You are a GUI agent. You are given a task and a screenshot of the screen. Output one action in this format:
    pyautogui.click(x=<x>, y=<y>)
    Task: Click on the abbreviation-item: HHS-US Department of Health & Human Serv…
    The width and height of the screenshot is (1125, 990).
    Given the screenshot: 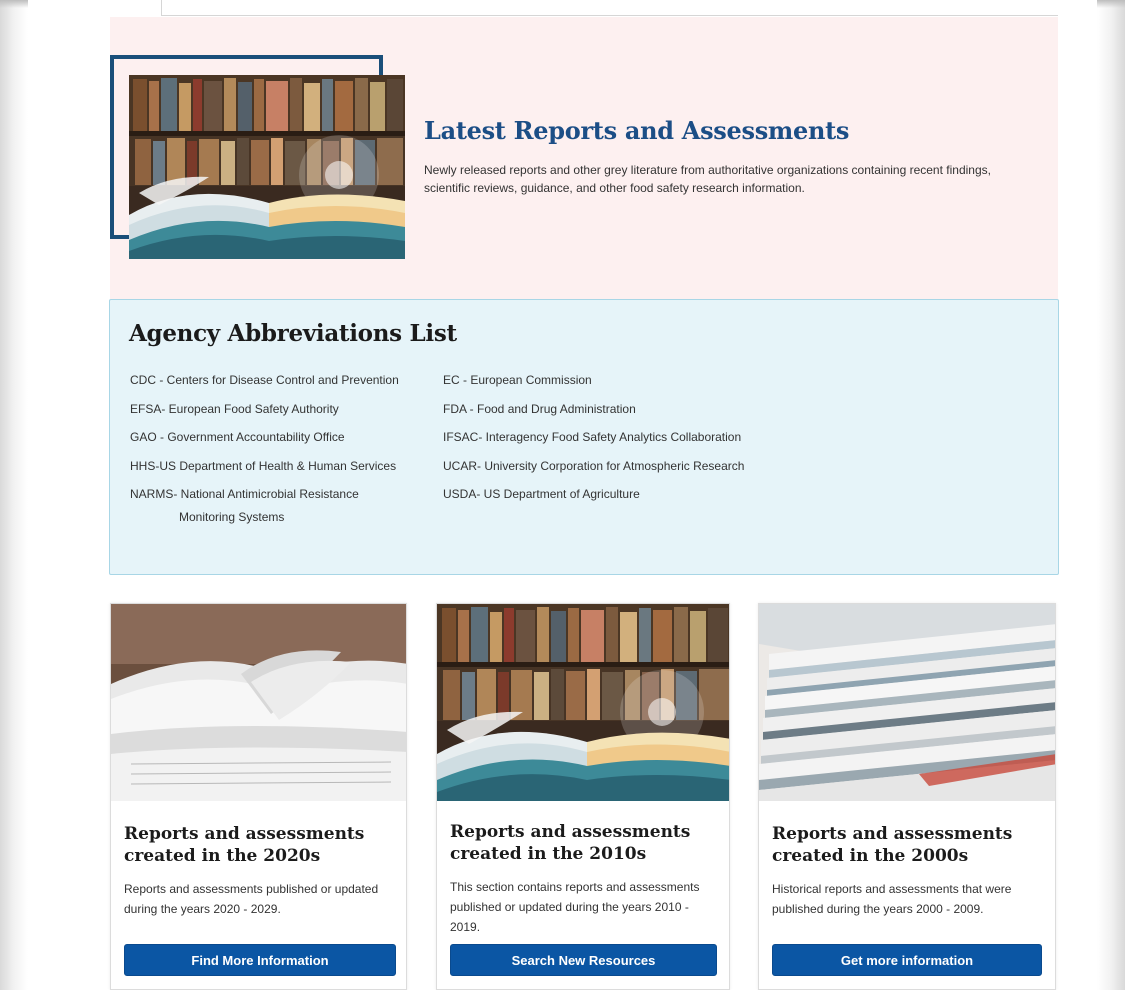 What is the action you would take?
    pyautogui.click(x=263, y=465)
    